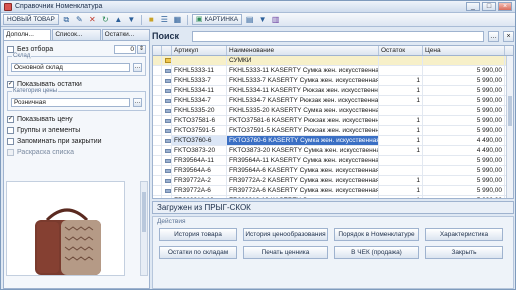  What do you see at coordinates (10, 84) in the screenshot?
I see `show-stock-checkbox: ✓` at bounding box center [10, 84].